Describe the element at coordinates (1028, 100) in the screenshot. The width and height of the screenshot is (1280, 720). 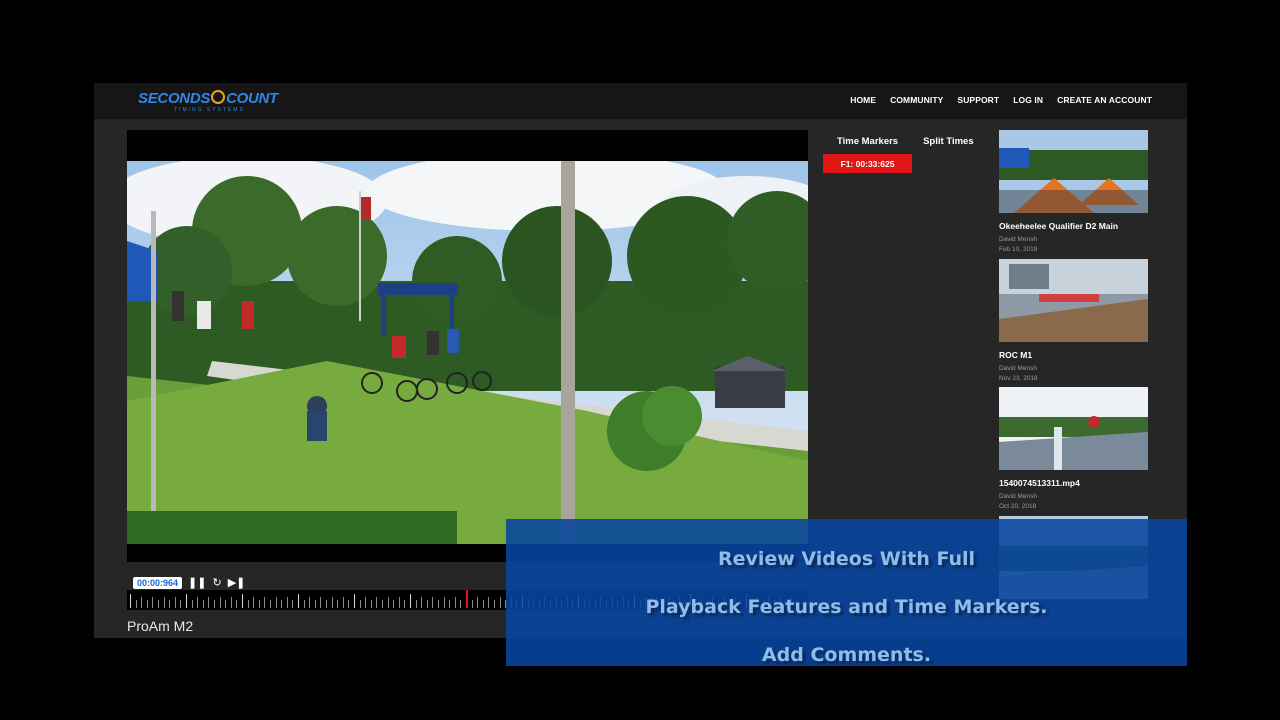
I see `nav-login: LOG IN` at that location.